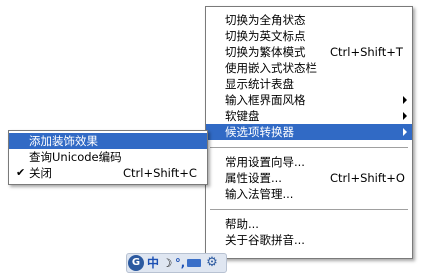 The height and width of the screenshot is (279, 428). Describe the element at coordinates (265, 100) in the screenshot. I see `menu-item-label: 输入框界面风格` at that location.